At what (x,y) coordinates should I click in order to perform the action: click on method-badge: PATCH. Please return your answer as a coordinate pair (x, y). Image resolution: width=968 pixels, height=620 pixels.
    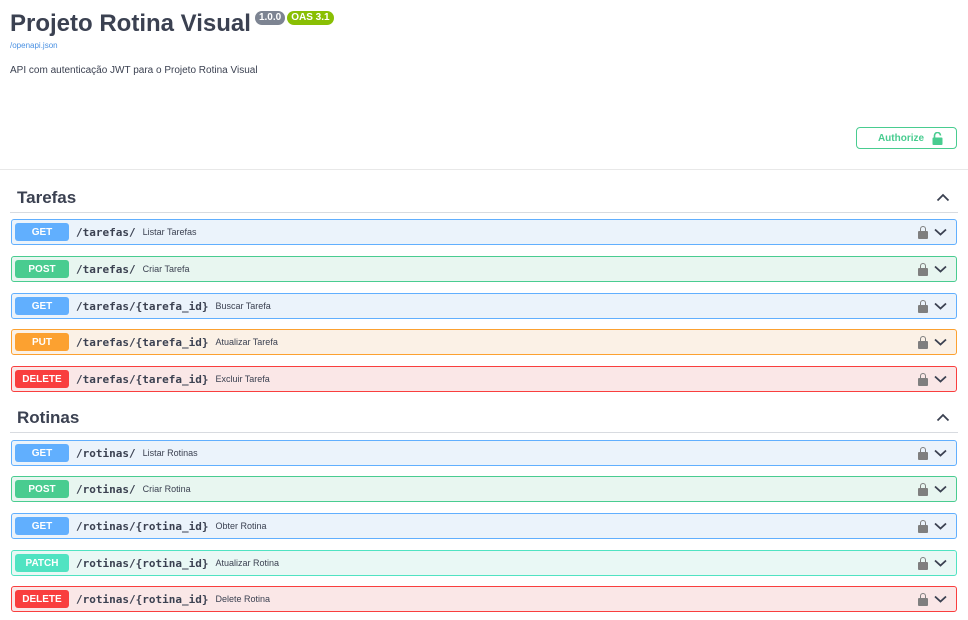
    Looking at the image, I should click on (42, 563).